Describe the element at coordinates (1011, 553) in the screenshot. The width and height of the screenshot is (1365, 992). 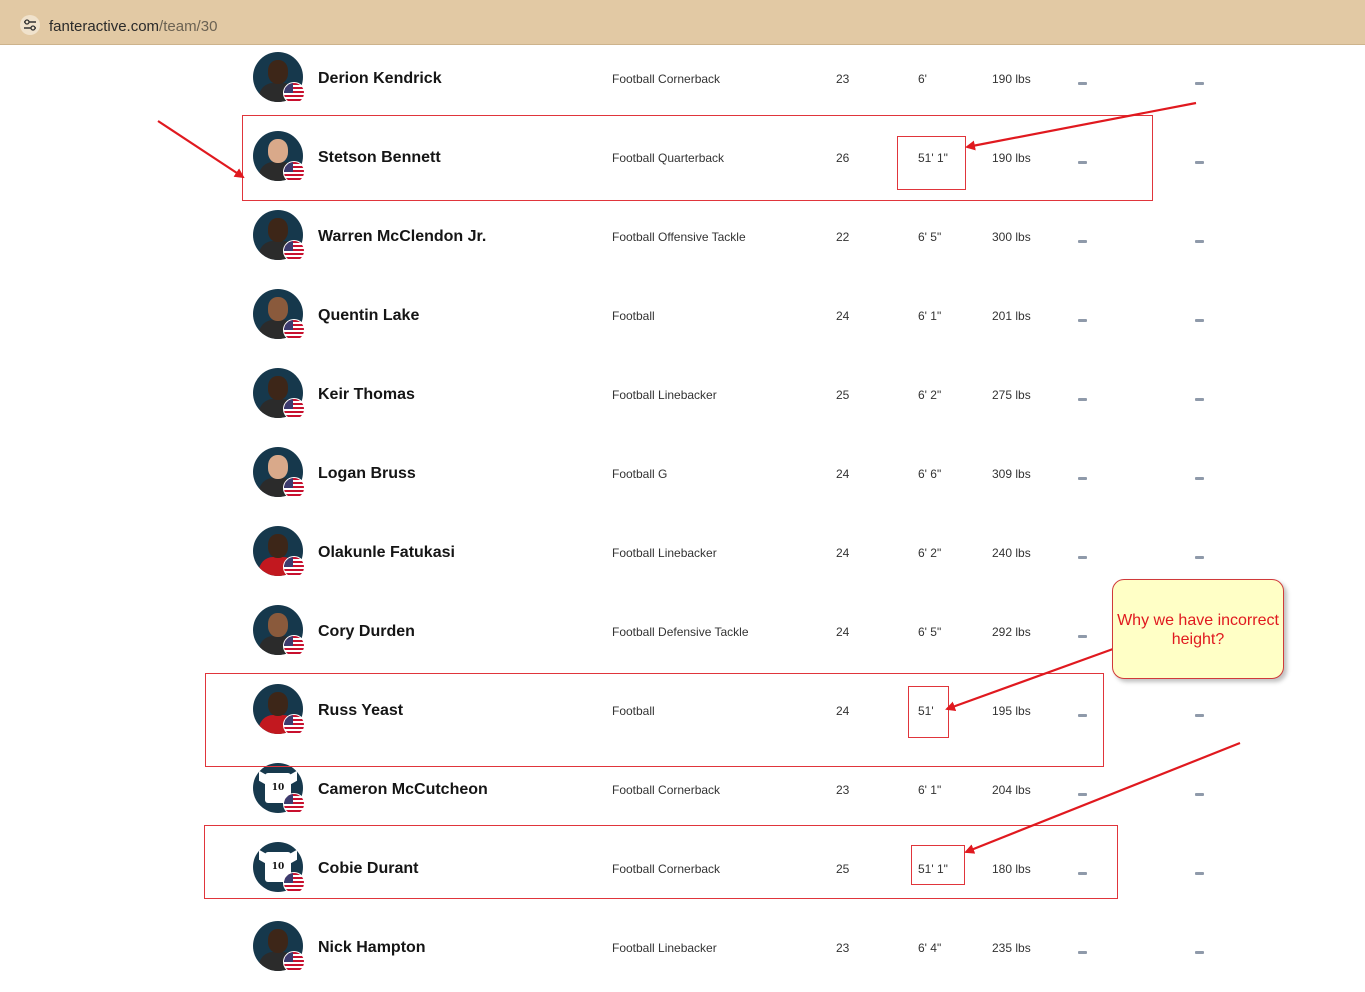
I see `player-weight: 240 lbs` at that location.